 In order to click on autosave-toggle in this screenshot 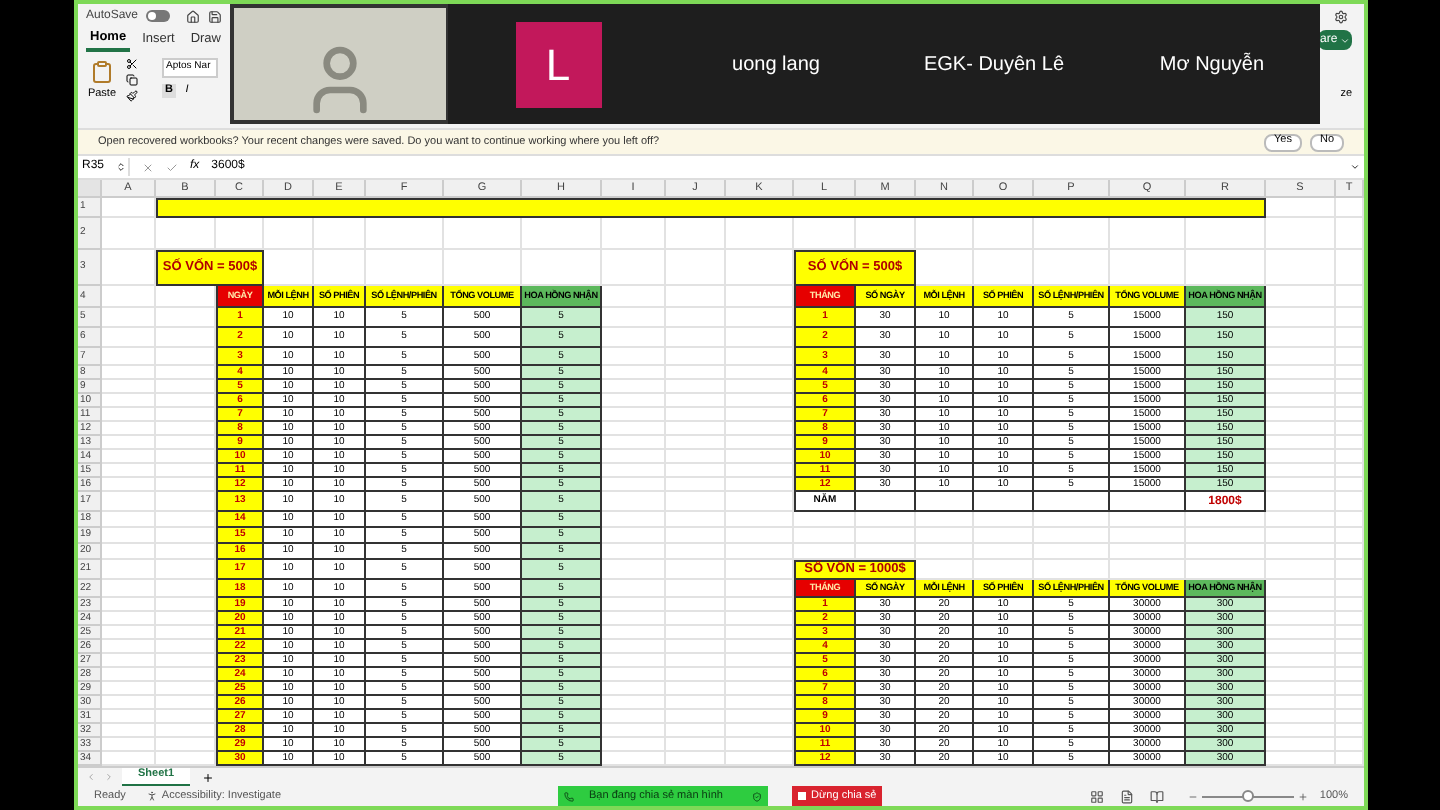, I will do `click(158, 16)`.